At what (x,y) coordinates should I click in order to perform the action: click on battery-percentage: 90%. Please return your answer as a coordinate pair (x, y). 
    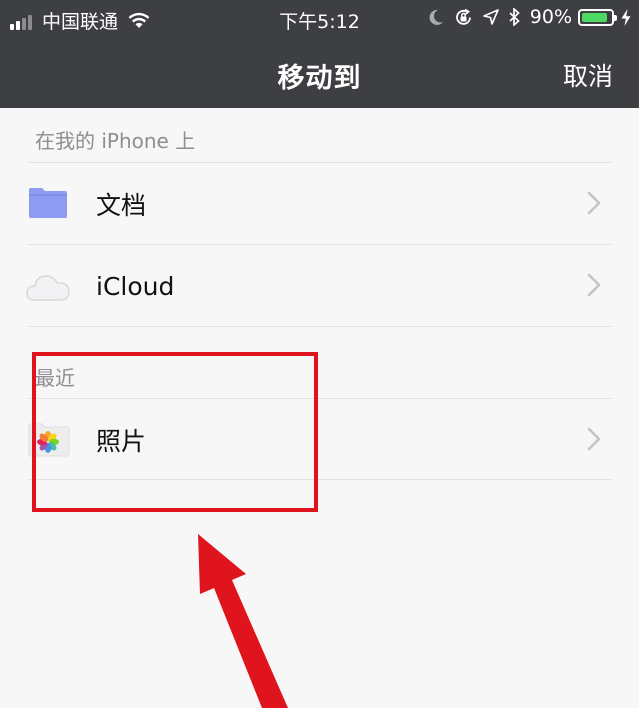
    Looking at the image, I should click on (550, 17).